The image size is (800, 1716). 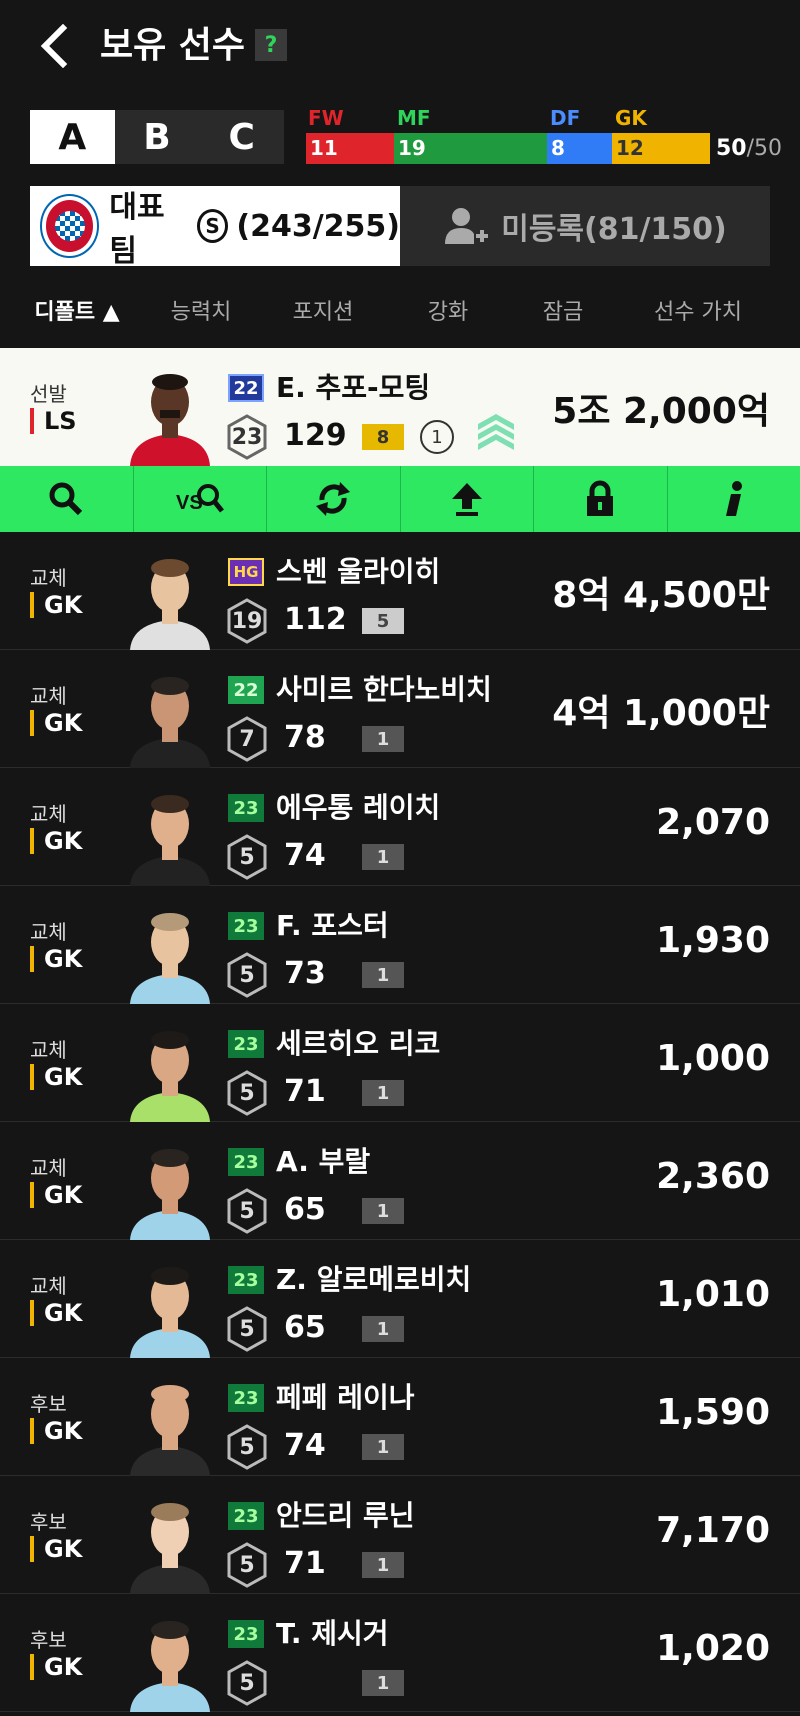 I want to click on player-ovr: 73, so click(x=305, y=973).